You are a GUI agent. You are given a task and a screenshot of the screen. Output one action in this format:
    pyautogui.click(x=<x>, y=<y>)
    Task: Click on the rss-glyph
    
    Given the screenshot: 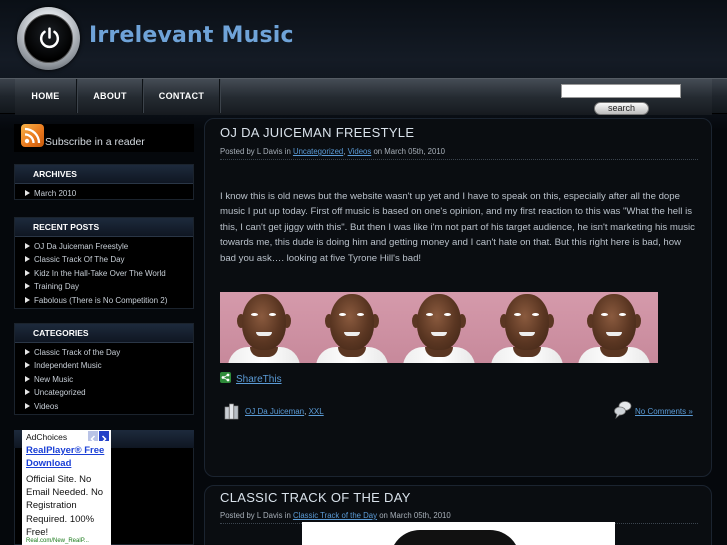 What is the action you would take?
    pyautogui.click(x=32, y=135)
    